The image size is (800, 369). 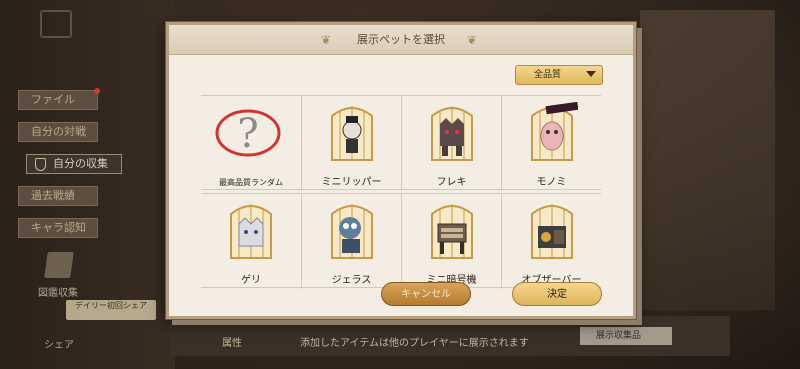 I want to click on random-question-icon: ?, so click(x=248, y=133).